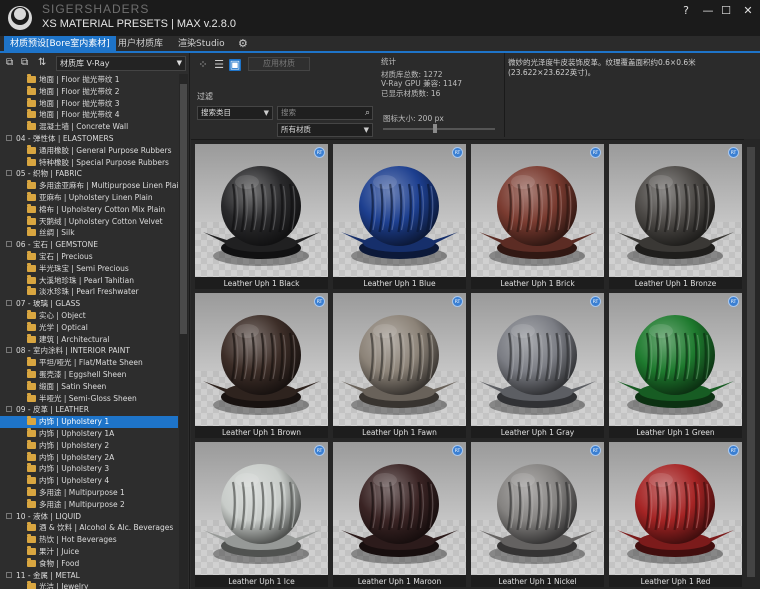  What do you see at coordinates (89, 327) in the screenshot?
I see `tree-item: 光学 | Optical` at bounding box center [89, 327].